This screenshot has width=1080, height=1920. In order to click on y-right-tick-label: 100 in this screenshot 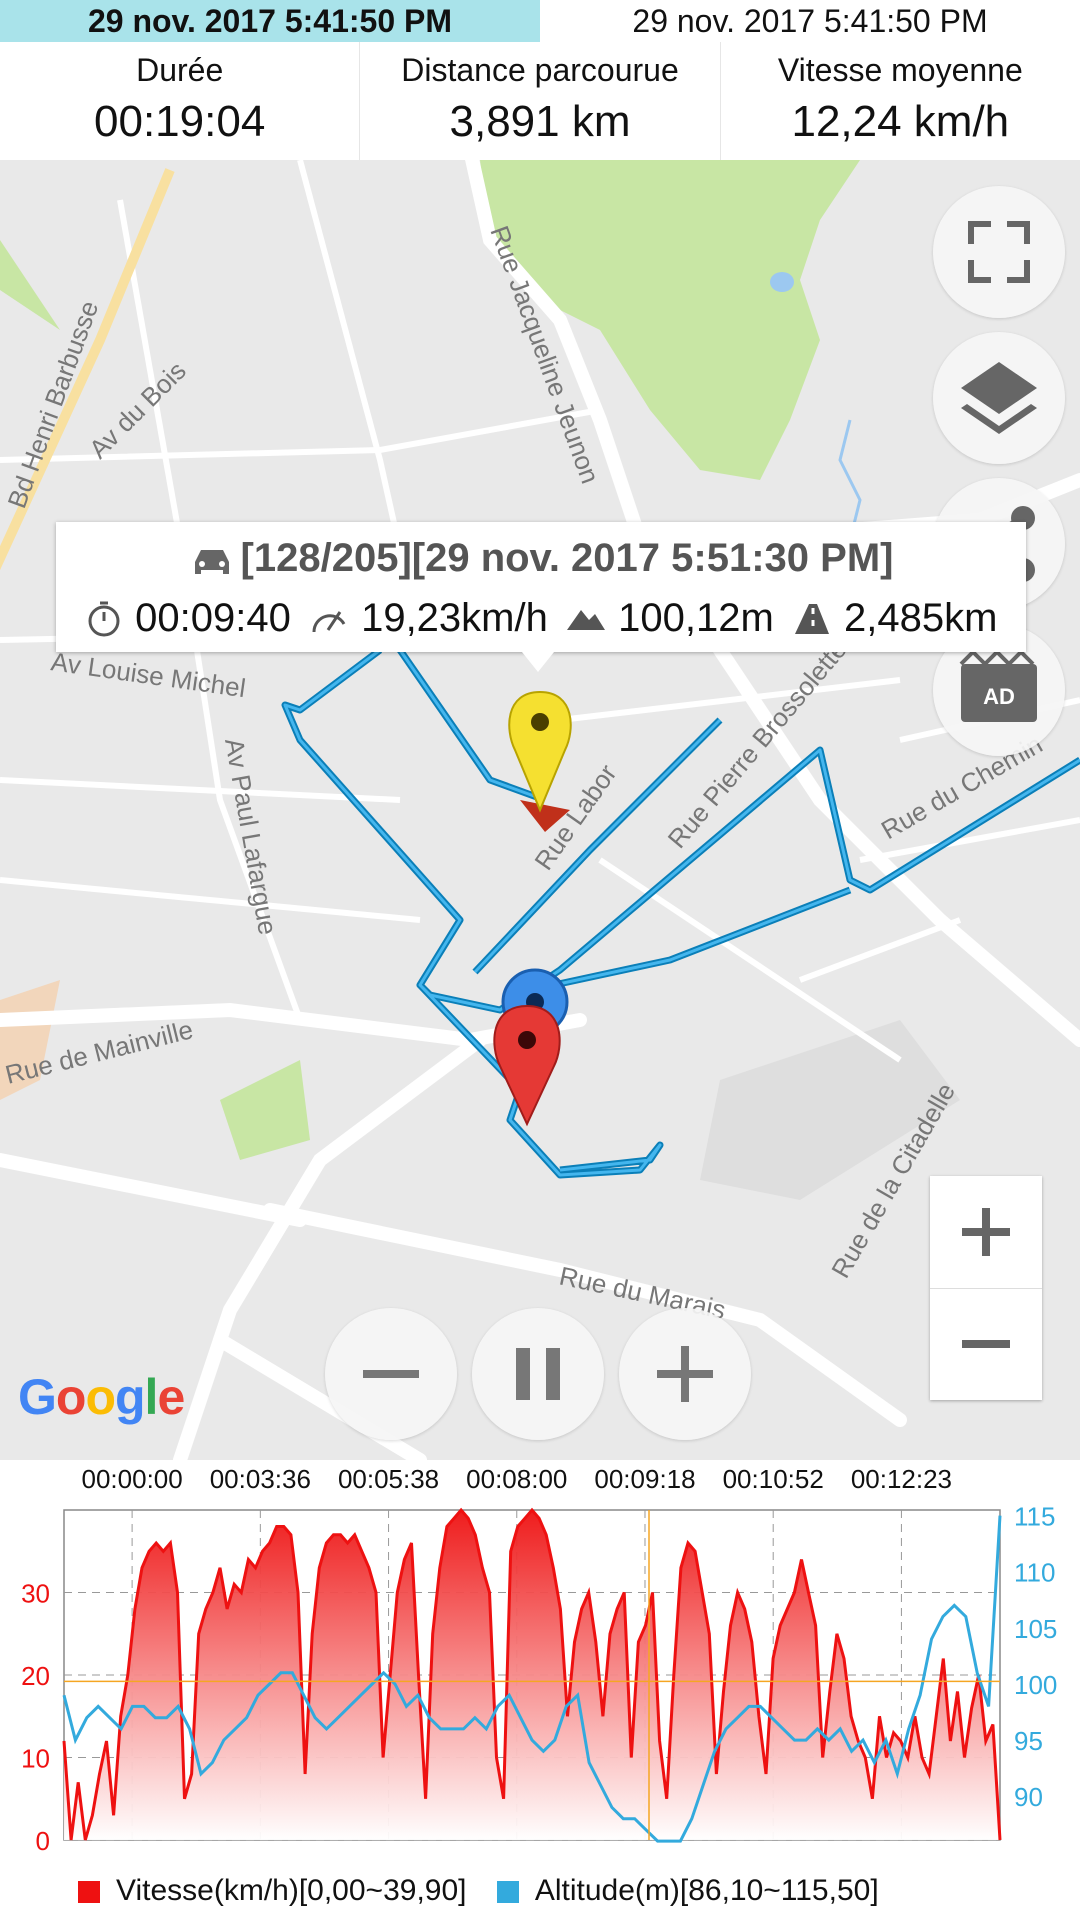, I will do `click(1035, 1685)`.